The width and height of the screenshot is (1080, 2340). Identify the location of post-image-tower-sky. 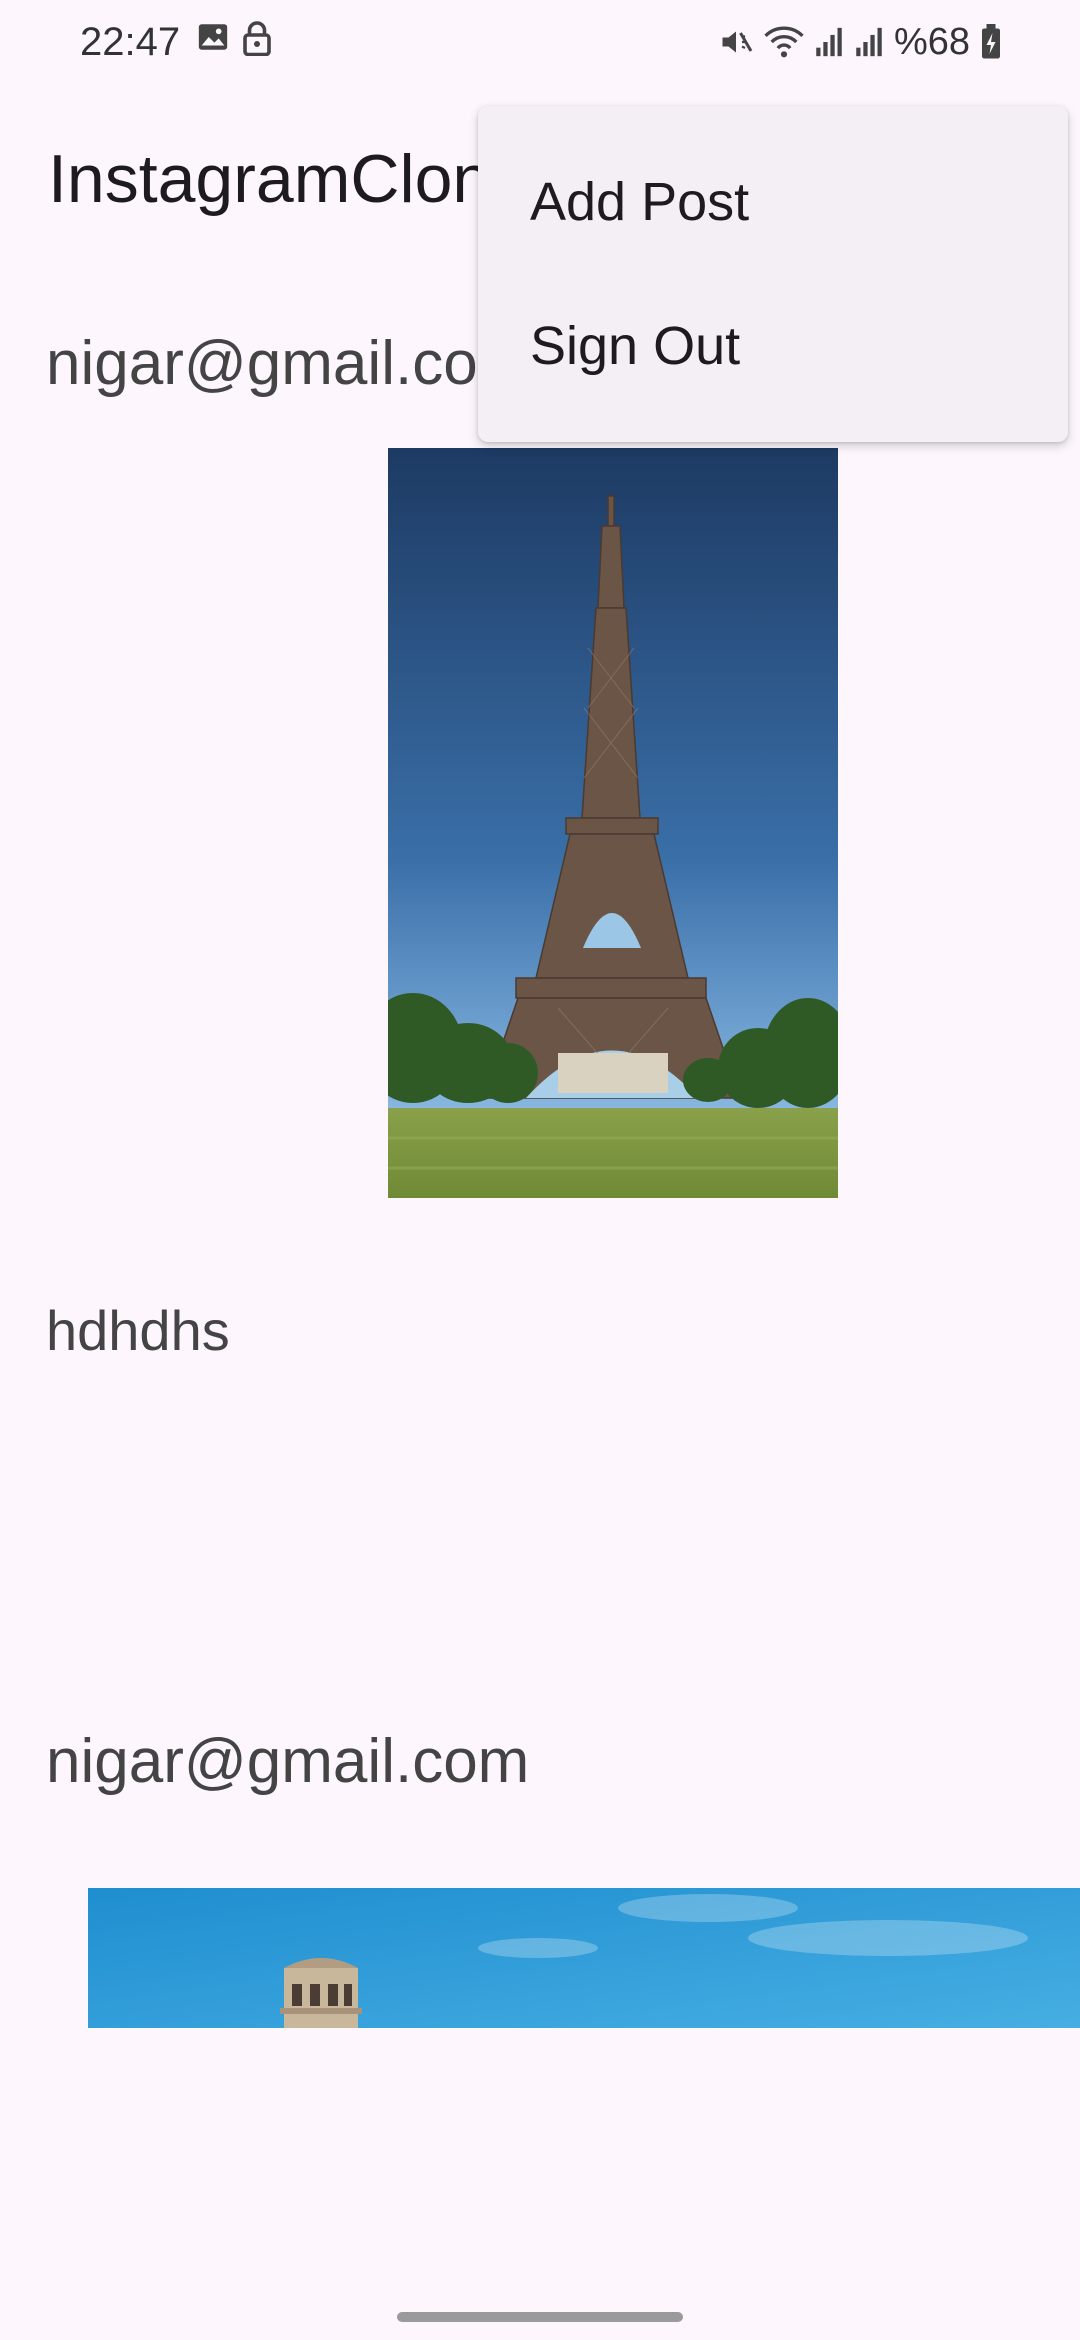
(584, 1958).